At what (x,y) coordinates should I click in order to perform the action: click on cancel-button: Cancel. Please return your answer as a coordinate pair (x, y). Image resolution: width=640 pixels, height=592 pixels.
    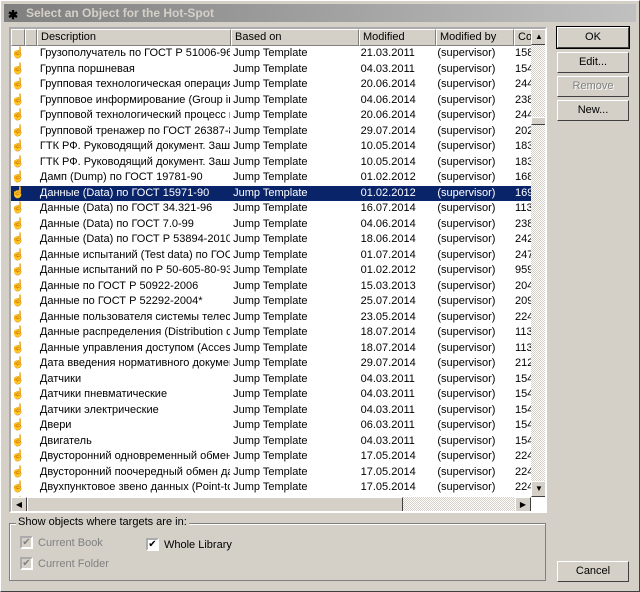
    Looking at the image, I should click on (593, 571).